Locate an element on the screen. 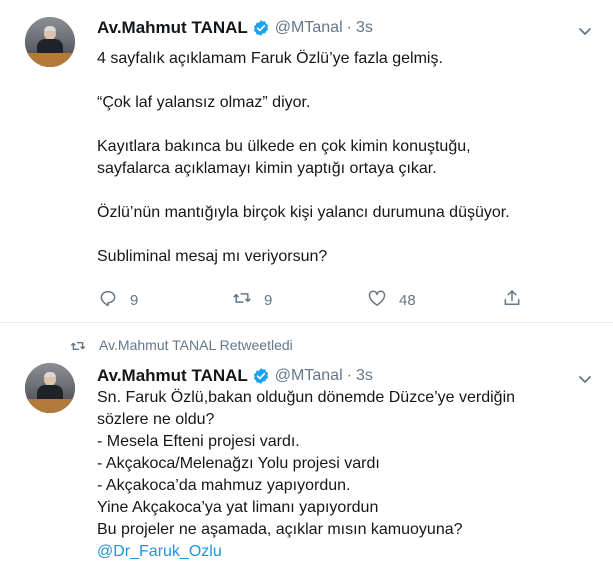 The image size is (613, 587). reply-count: 9 is located at coordinates (134, 300).